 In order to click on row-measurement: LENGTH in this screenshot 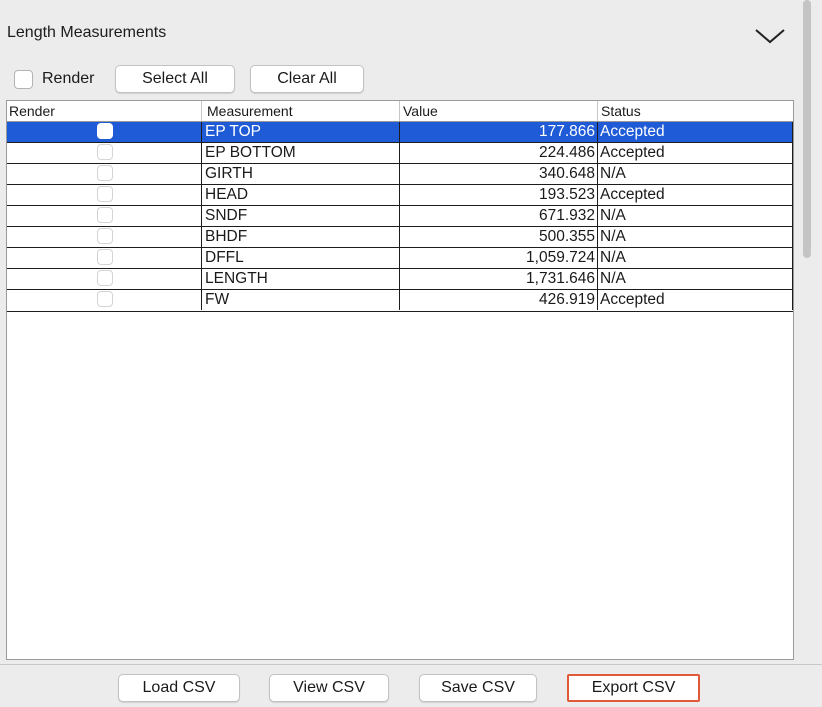, I will do `click(300, 279)`.